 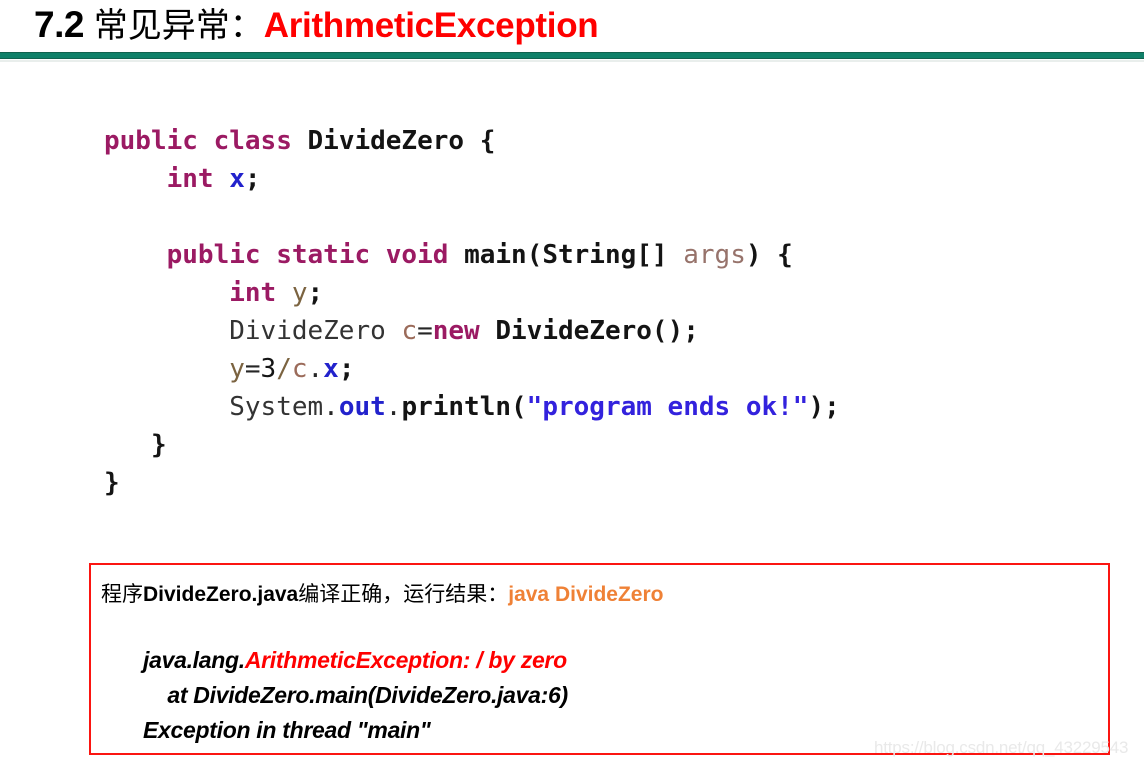 I want to click on code-token: class, so click(x=252, y=141).